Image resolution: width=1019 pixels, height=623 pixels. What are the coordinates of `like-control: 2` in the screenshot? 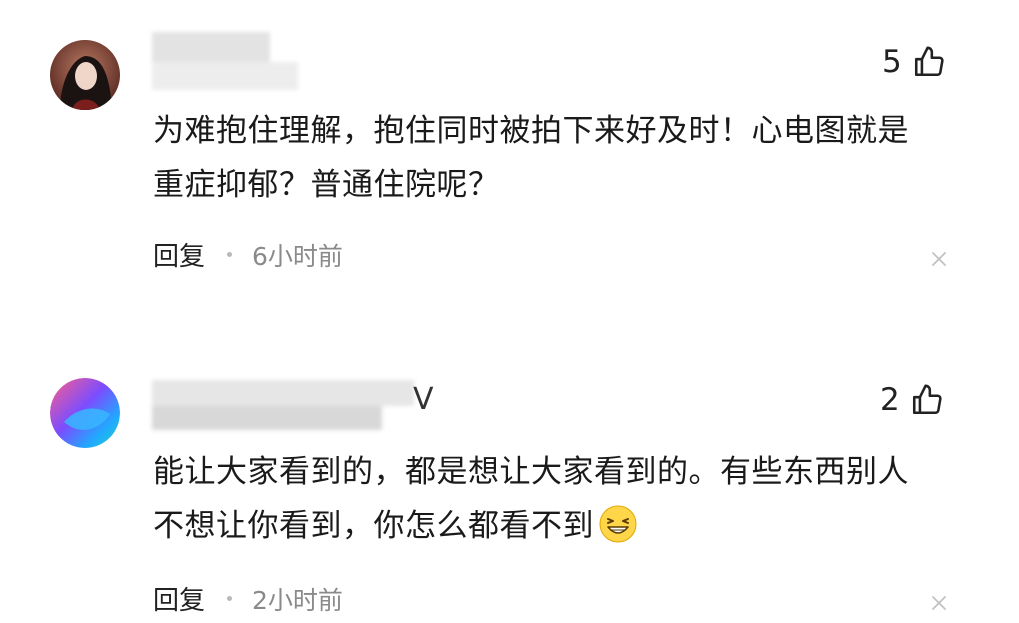 It's located at (912, 400).